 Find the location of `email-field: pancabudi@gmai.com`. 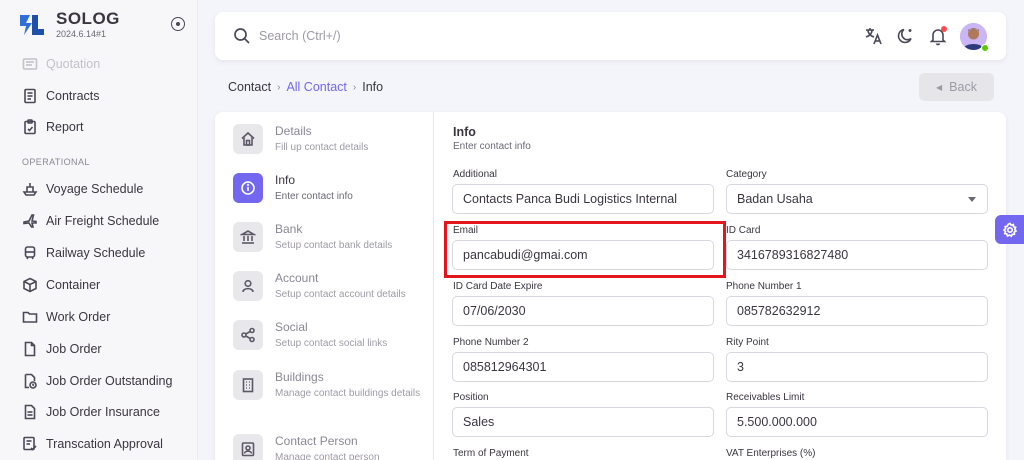

email-field: pancabudi@gmai.com is located at coordinates (583, 255).